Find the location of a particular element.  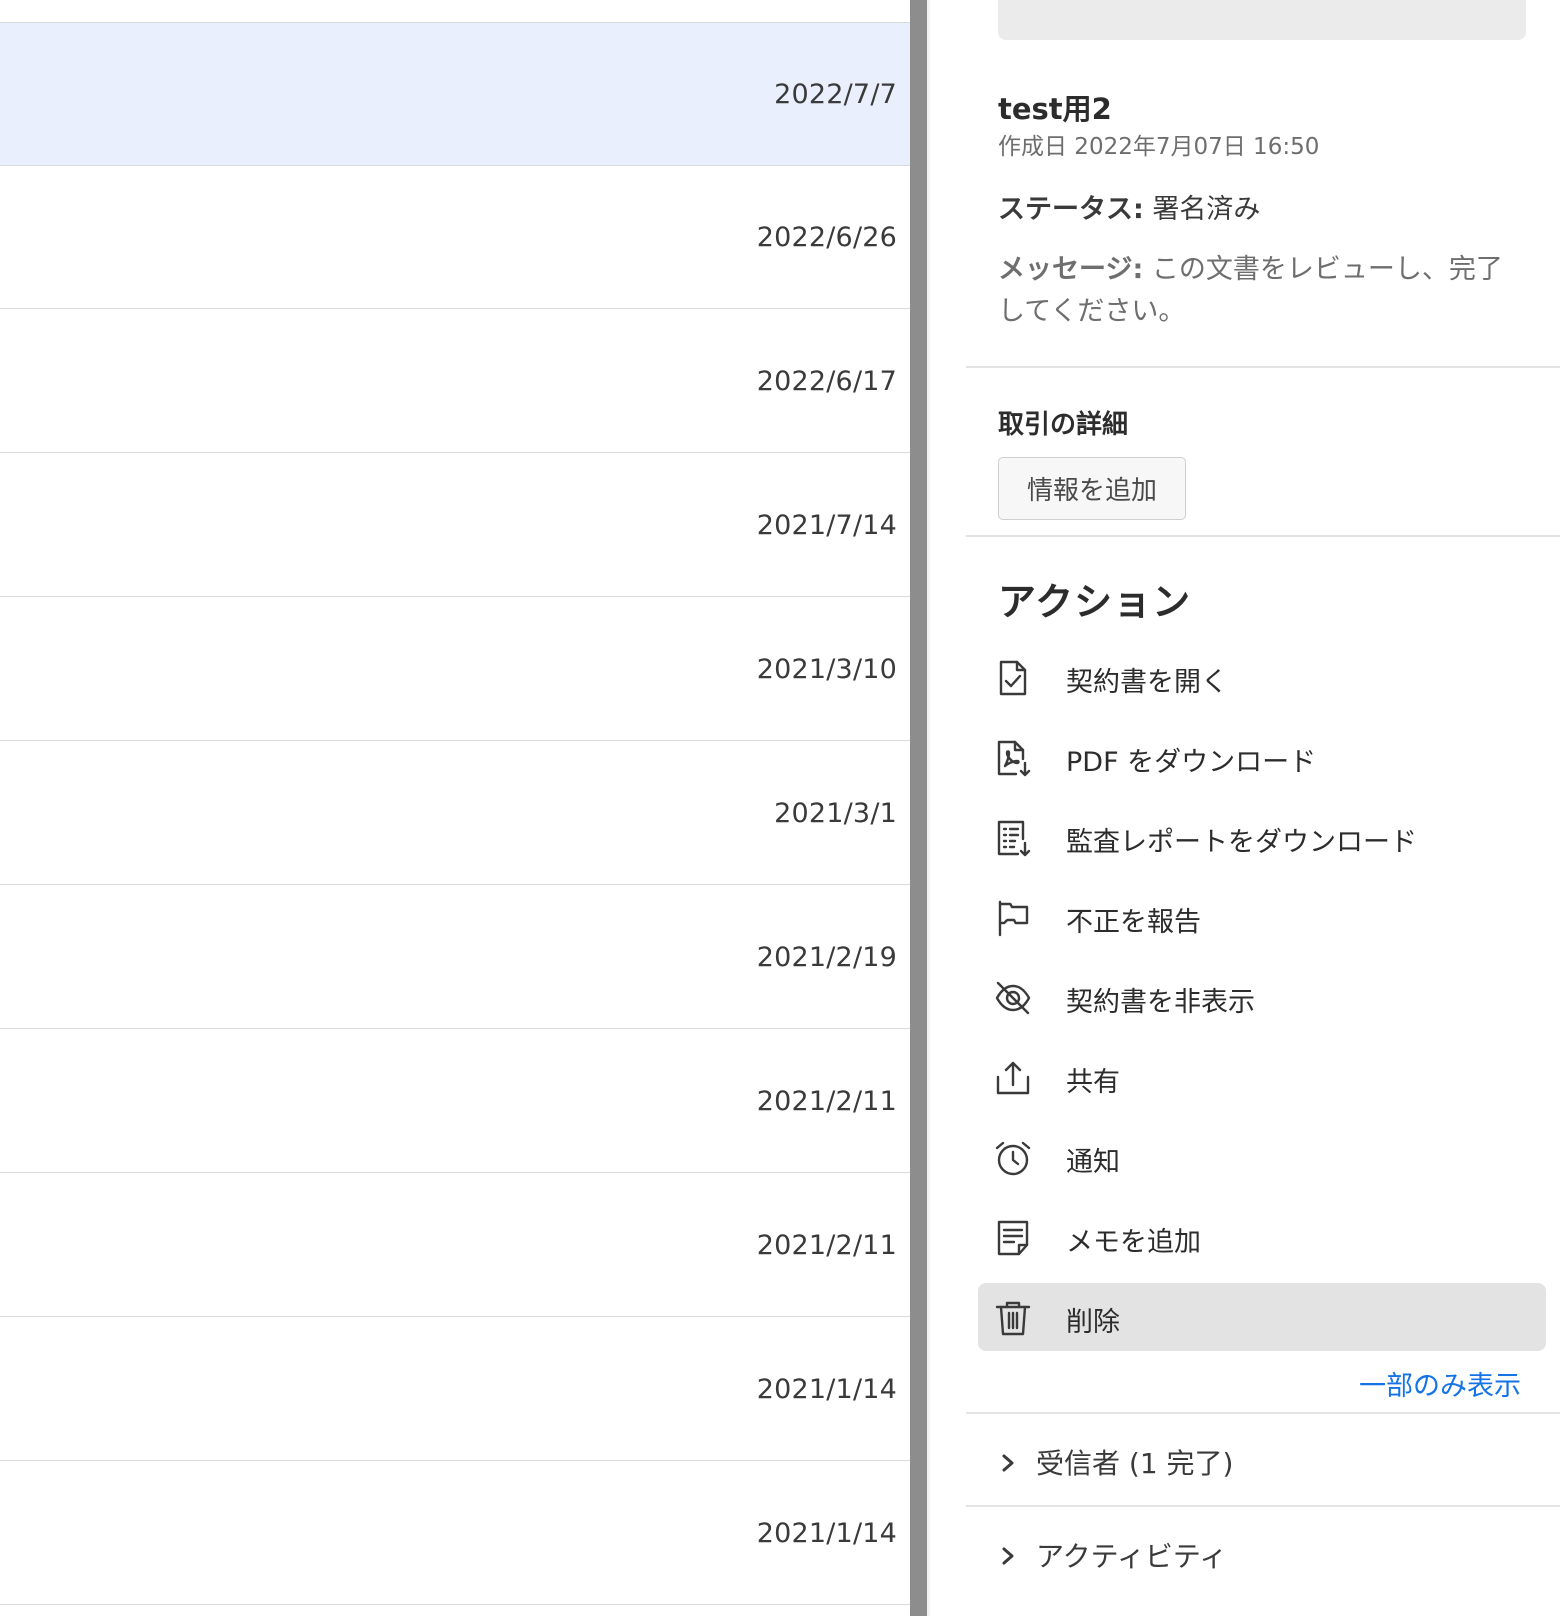

activity-label: アクティビティ is located at coordinates (1132, 1556).